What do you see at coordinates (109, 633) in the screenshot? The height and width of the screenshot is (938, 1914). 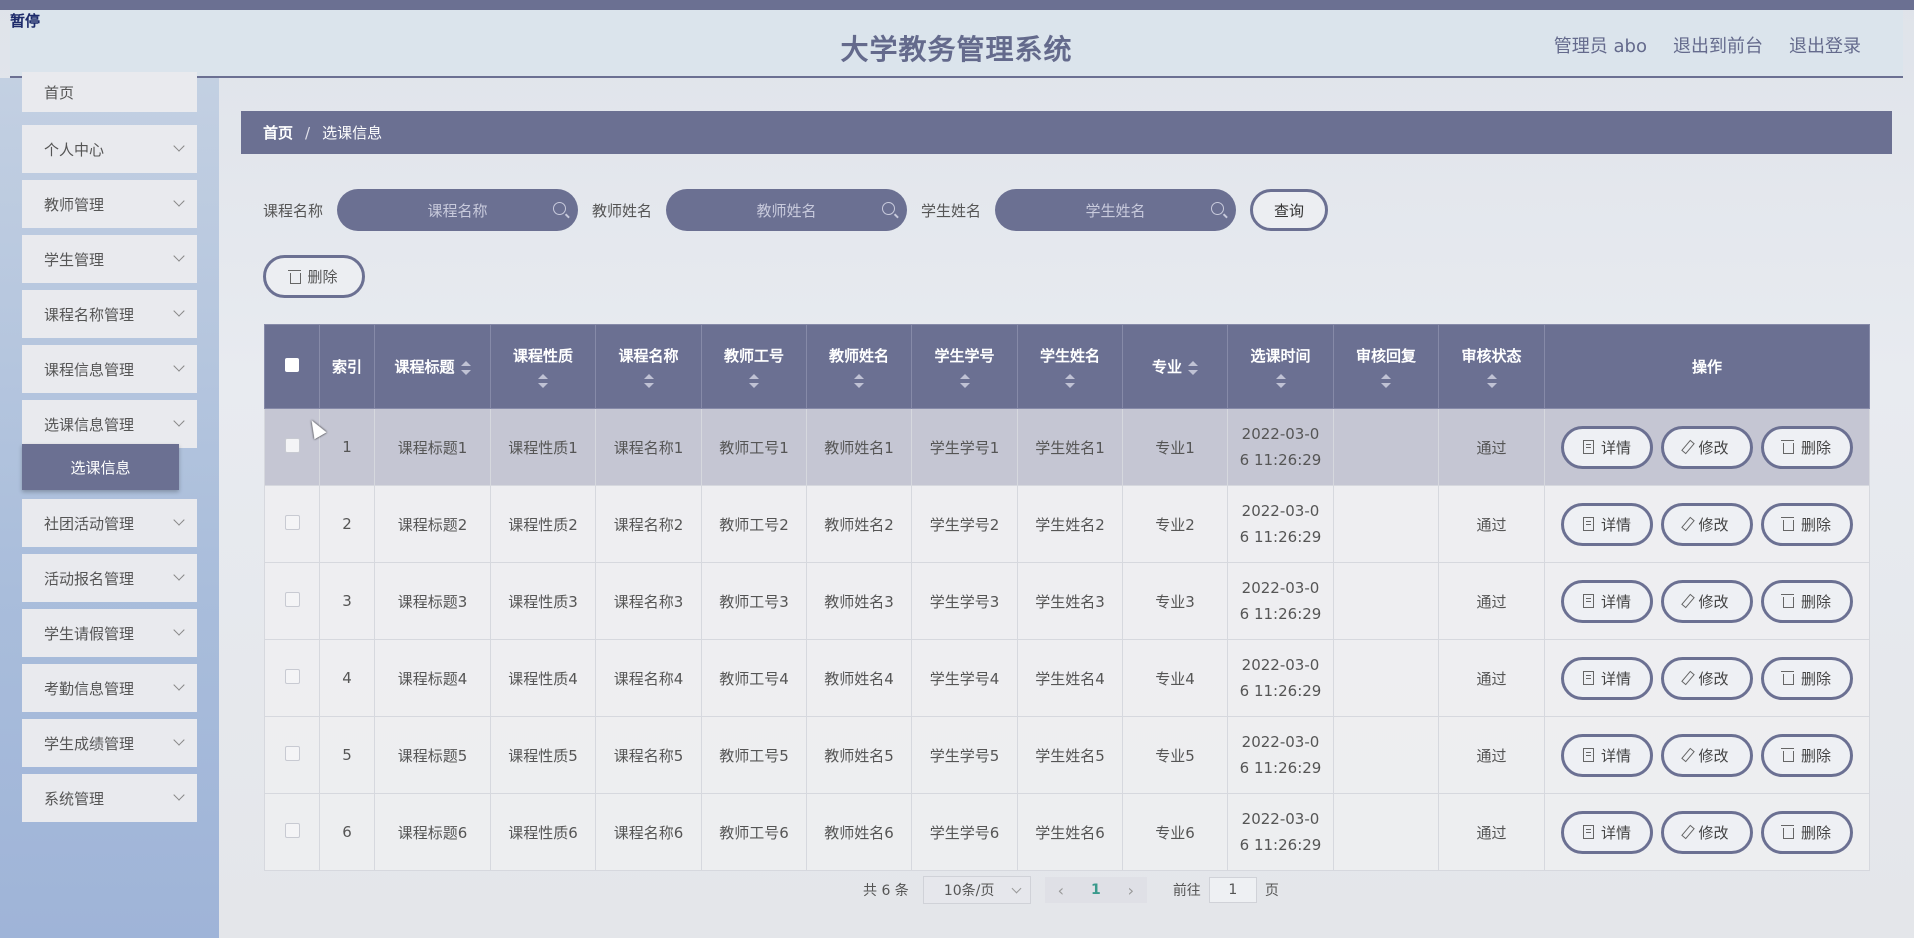 I see `sidebar-item-student-leave-management: 学生请假管理` at bounding box center [109, 633].